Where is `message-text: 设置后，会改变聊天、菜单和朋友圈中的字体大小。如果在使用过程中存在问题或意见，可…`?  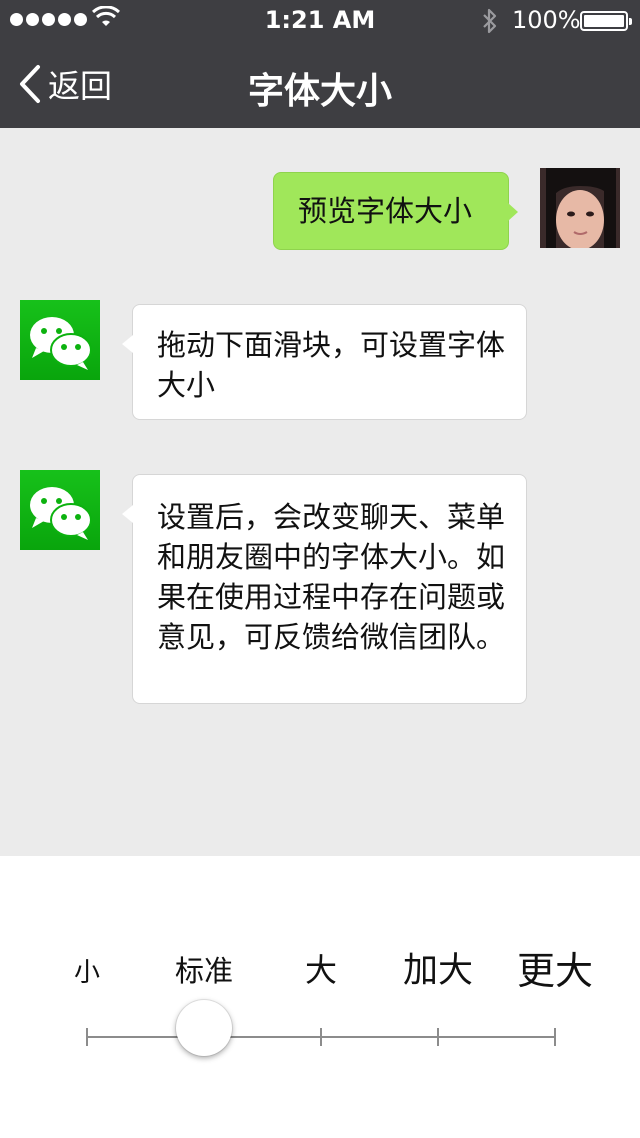
message-text: 设置后，会改变聊天、菜单和朋友圈中的字体大小。如果在使用过程中存在问题或意见，可… is located at coordinates (331, 577).